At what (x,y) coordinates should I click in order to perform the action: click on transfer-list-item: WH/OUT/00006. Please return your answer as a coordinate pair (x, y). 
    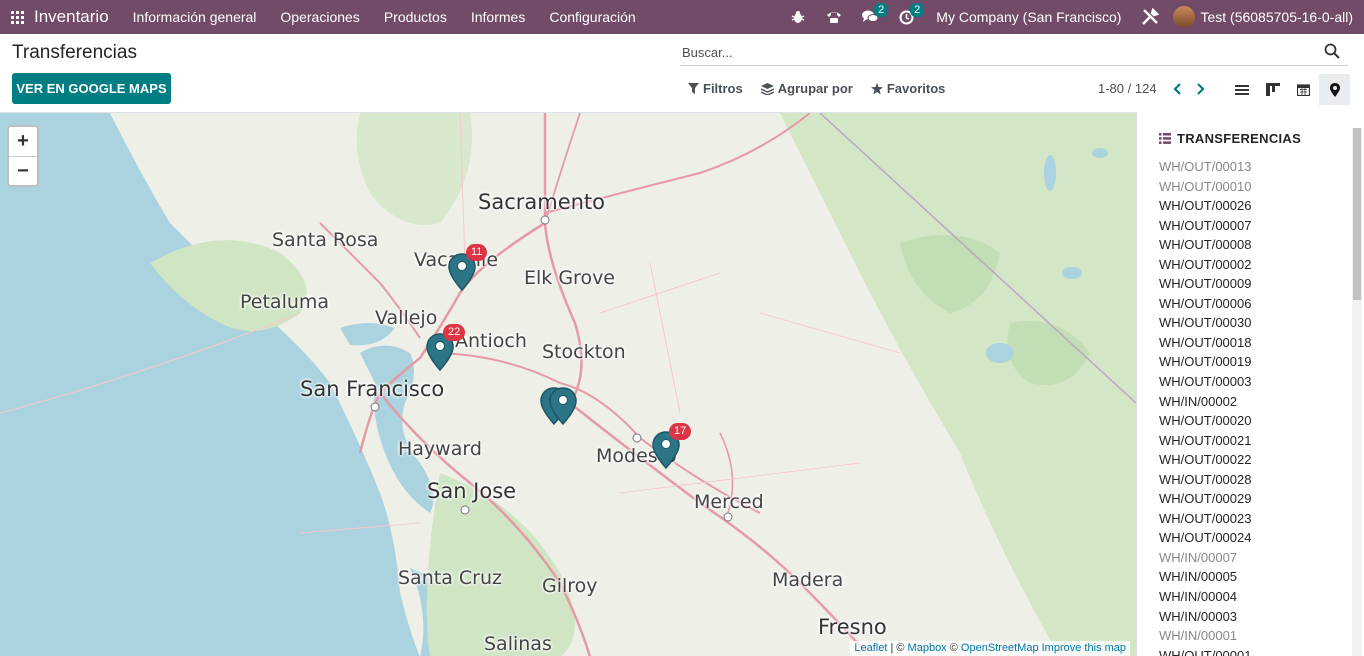
    Looking at the image, I should click on (1205, 304).